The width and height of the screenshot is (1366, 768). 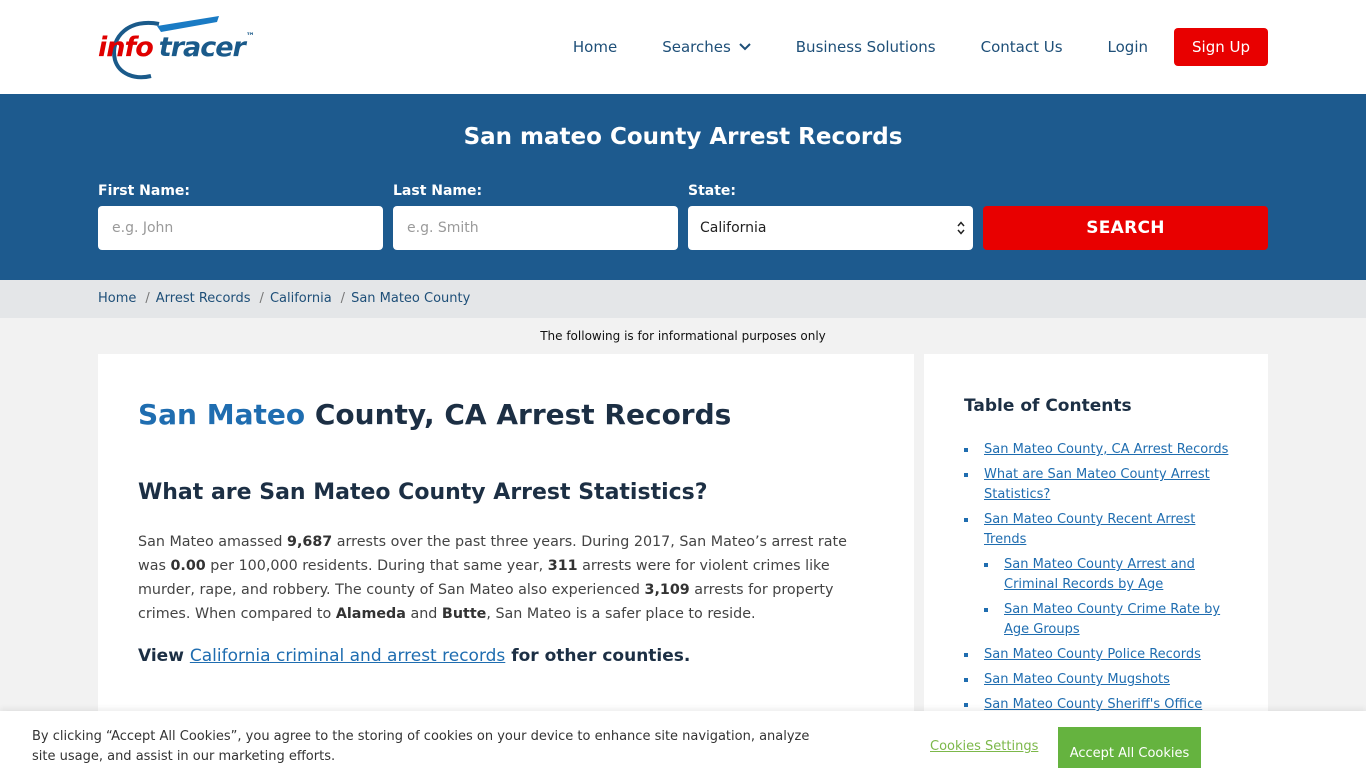 I want to click on cookies-settings-link: Cookies Settings, so click(x=984, y=746).